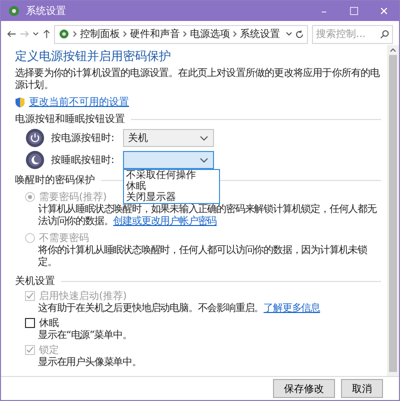  Describe the element at coordinates (155, 34) in the screenshot. I see `breadcrumb: 硬件和声音` at that location.